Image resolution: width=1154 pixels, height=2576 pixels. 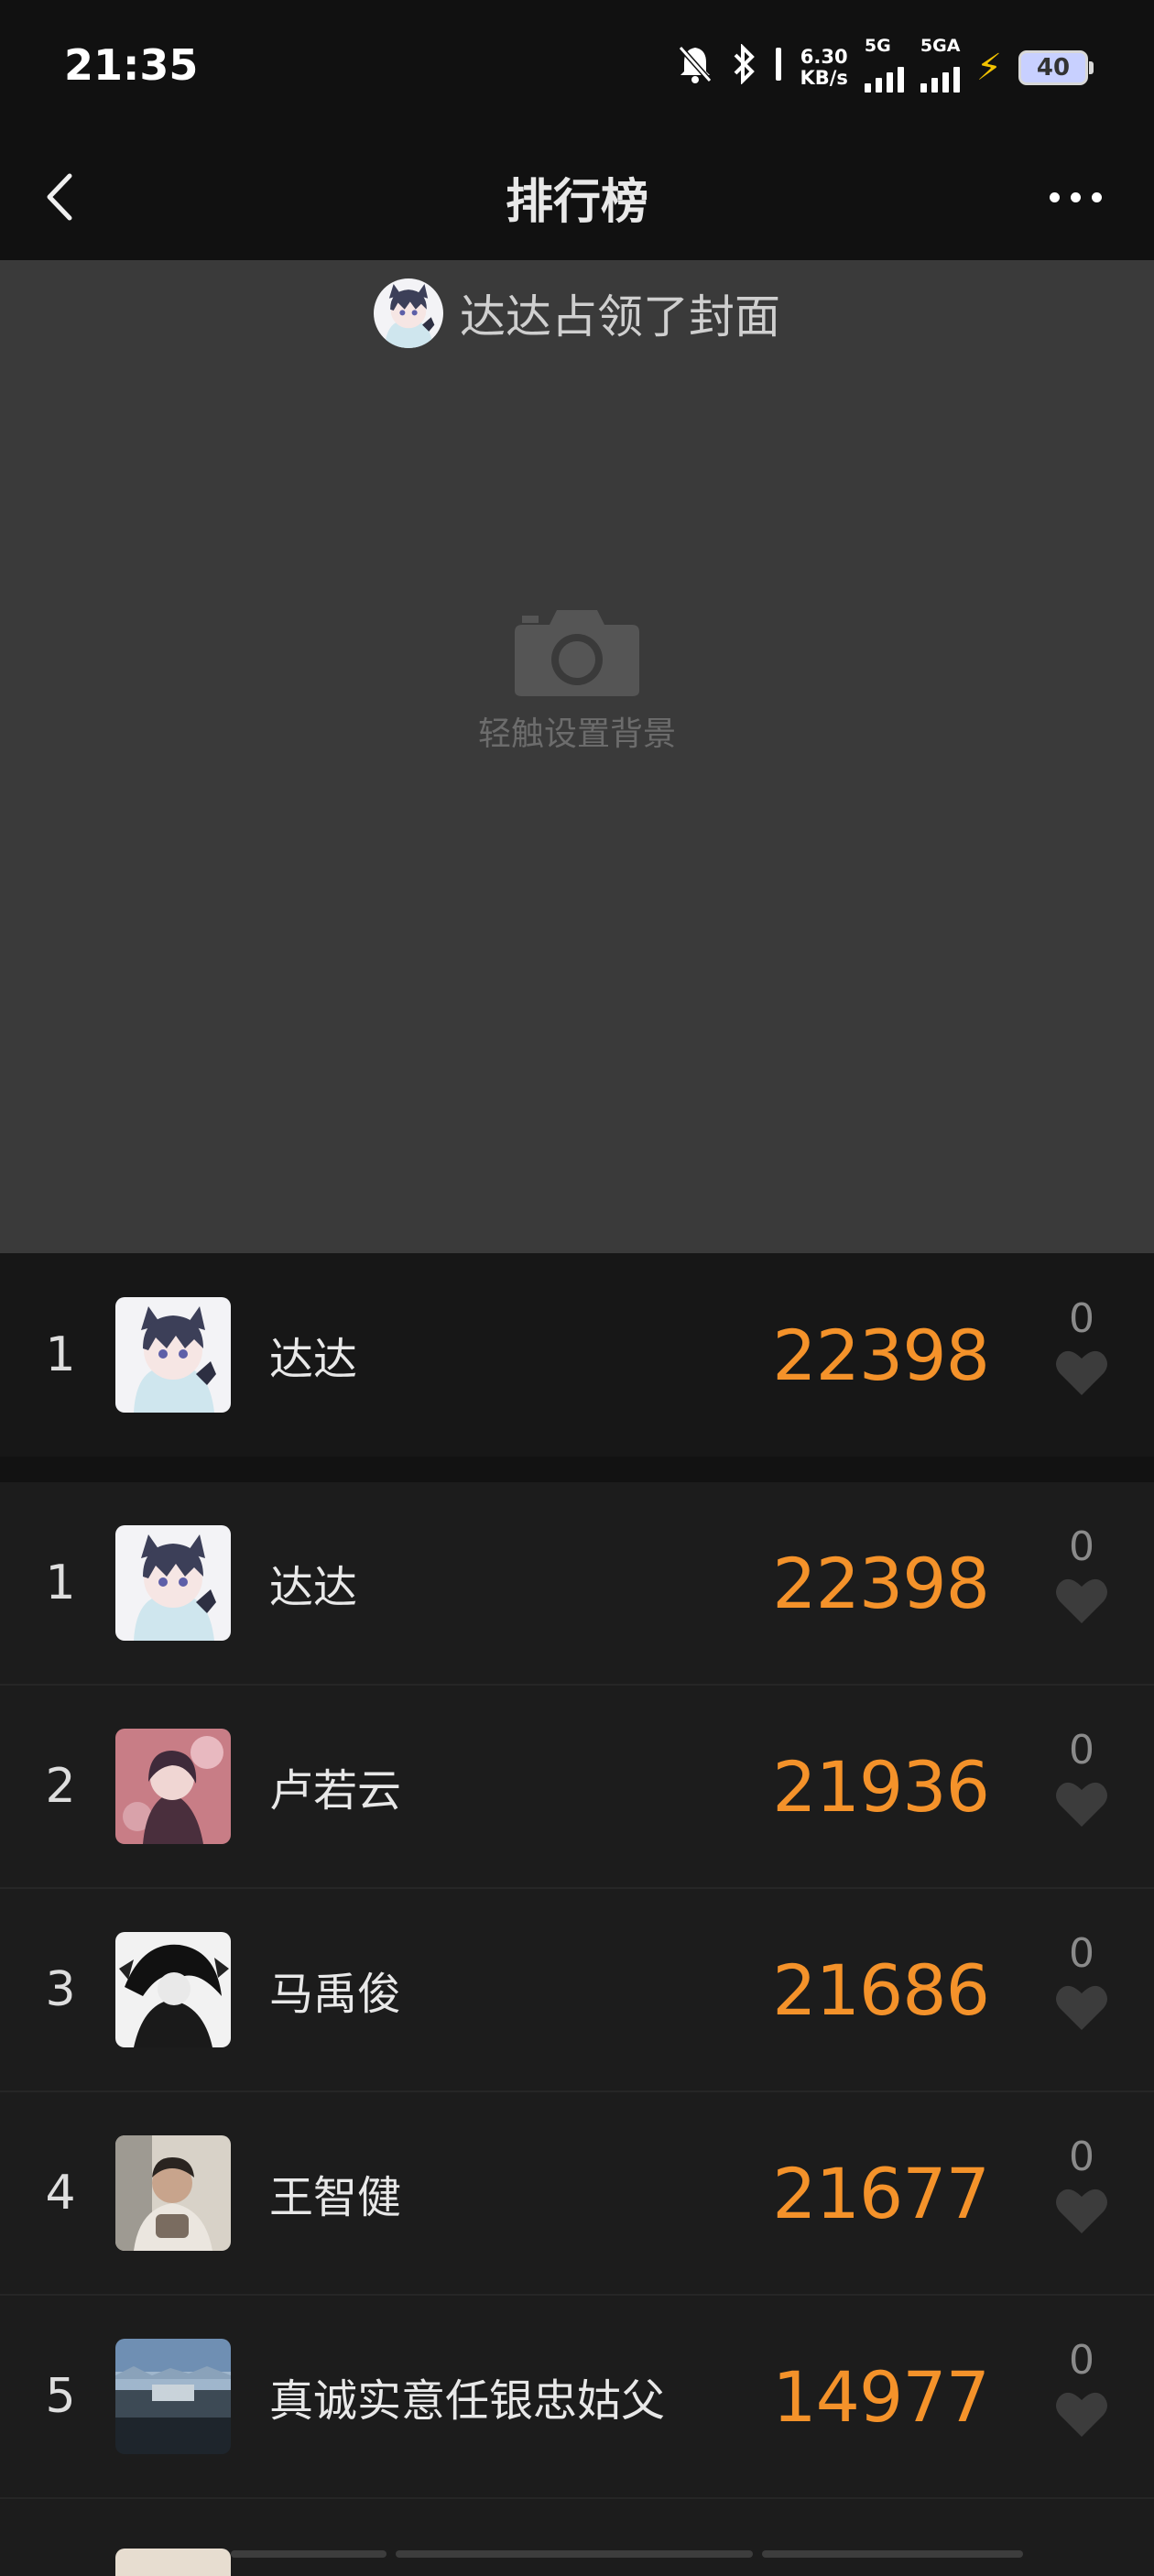 I want to click on signal-sim1-icon: 5G, so click(x=884, y=64).